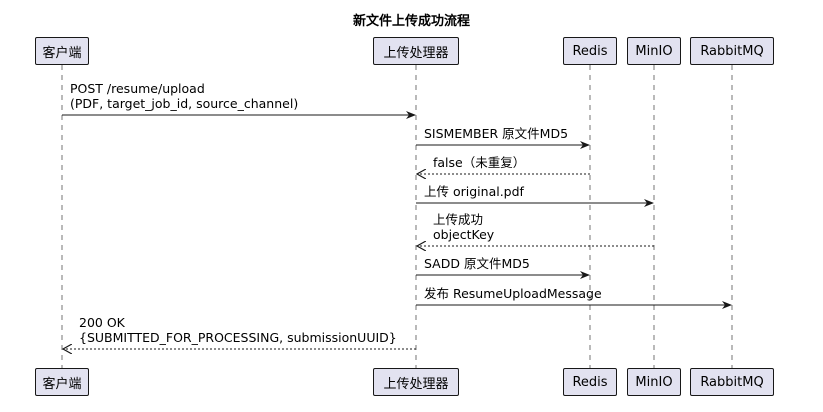 This screenshot has height=412, width=823. What do you see at coordinates (416, 51) in the screenshot?
I see `participant-handler-top: 上传处理器` at bounding box center [416, 51].